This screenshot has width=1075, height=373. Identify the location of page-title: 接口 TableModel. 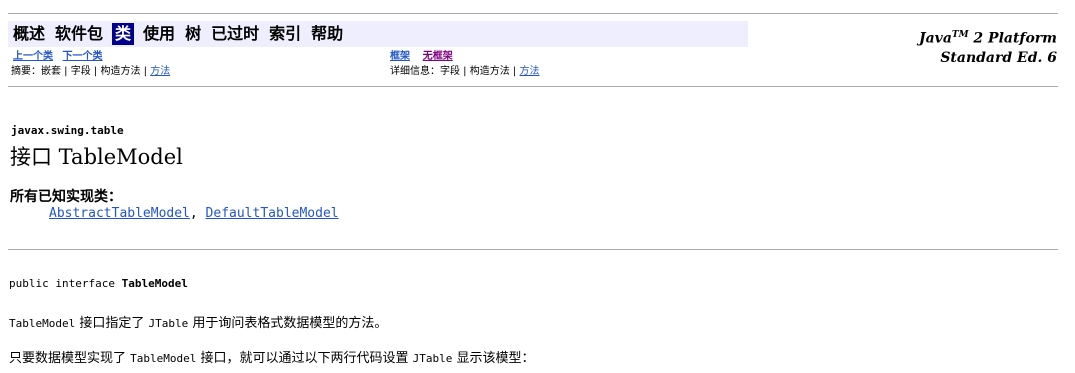
(96, 157).